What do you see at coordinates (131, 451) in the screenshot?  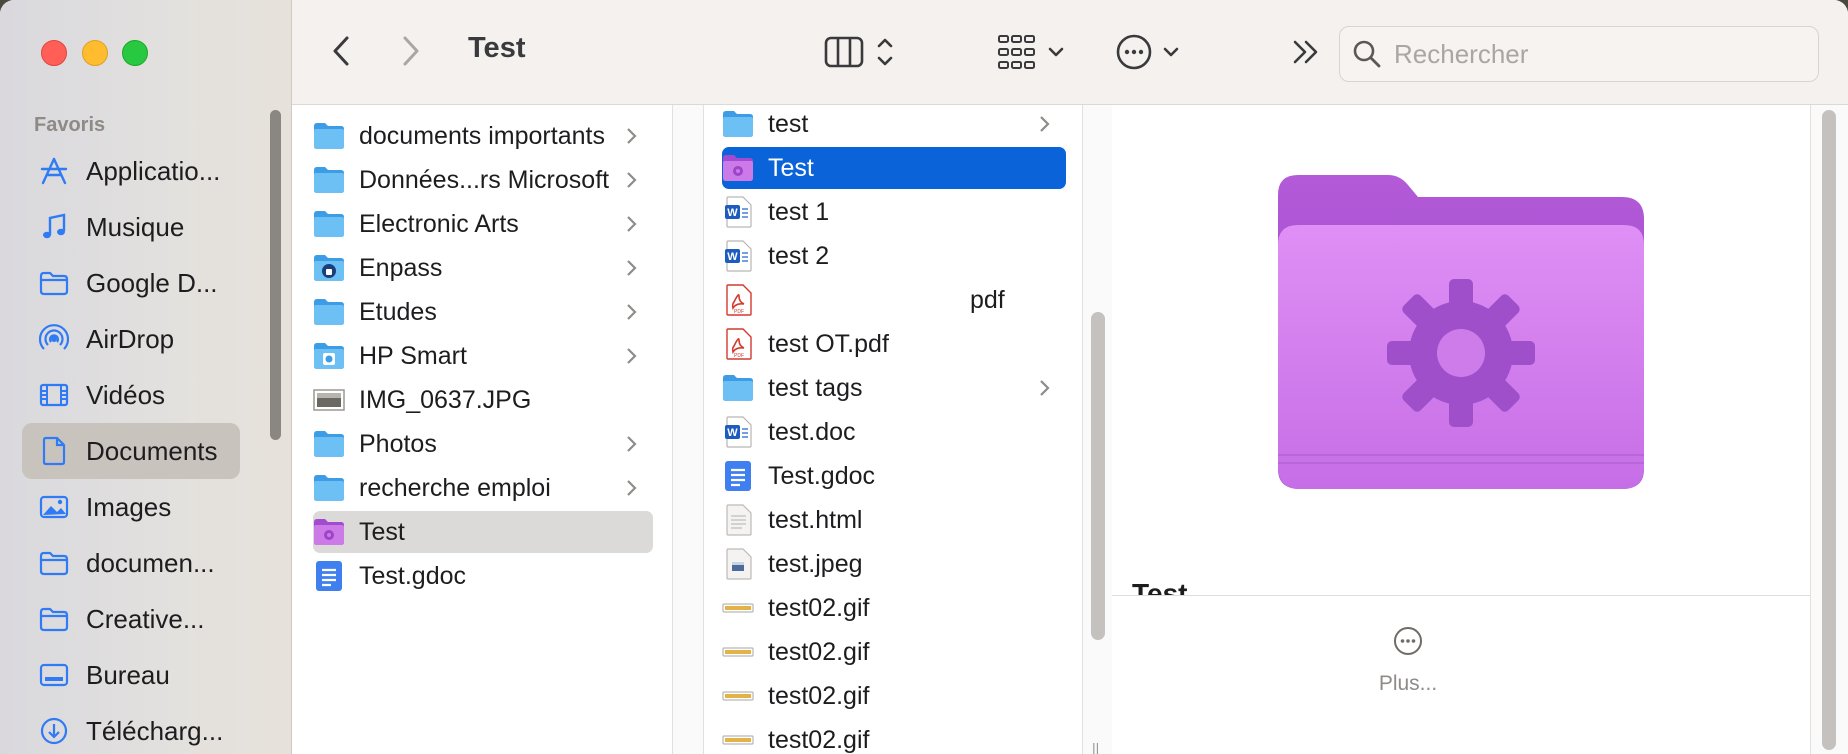 I see `sidebar-item-documents: Documents` at bounding box center [131, 451].